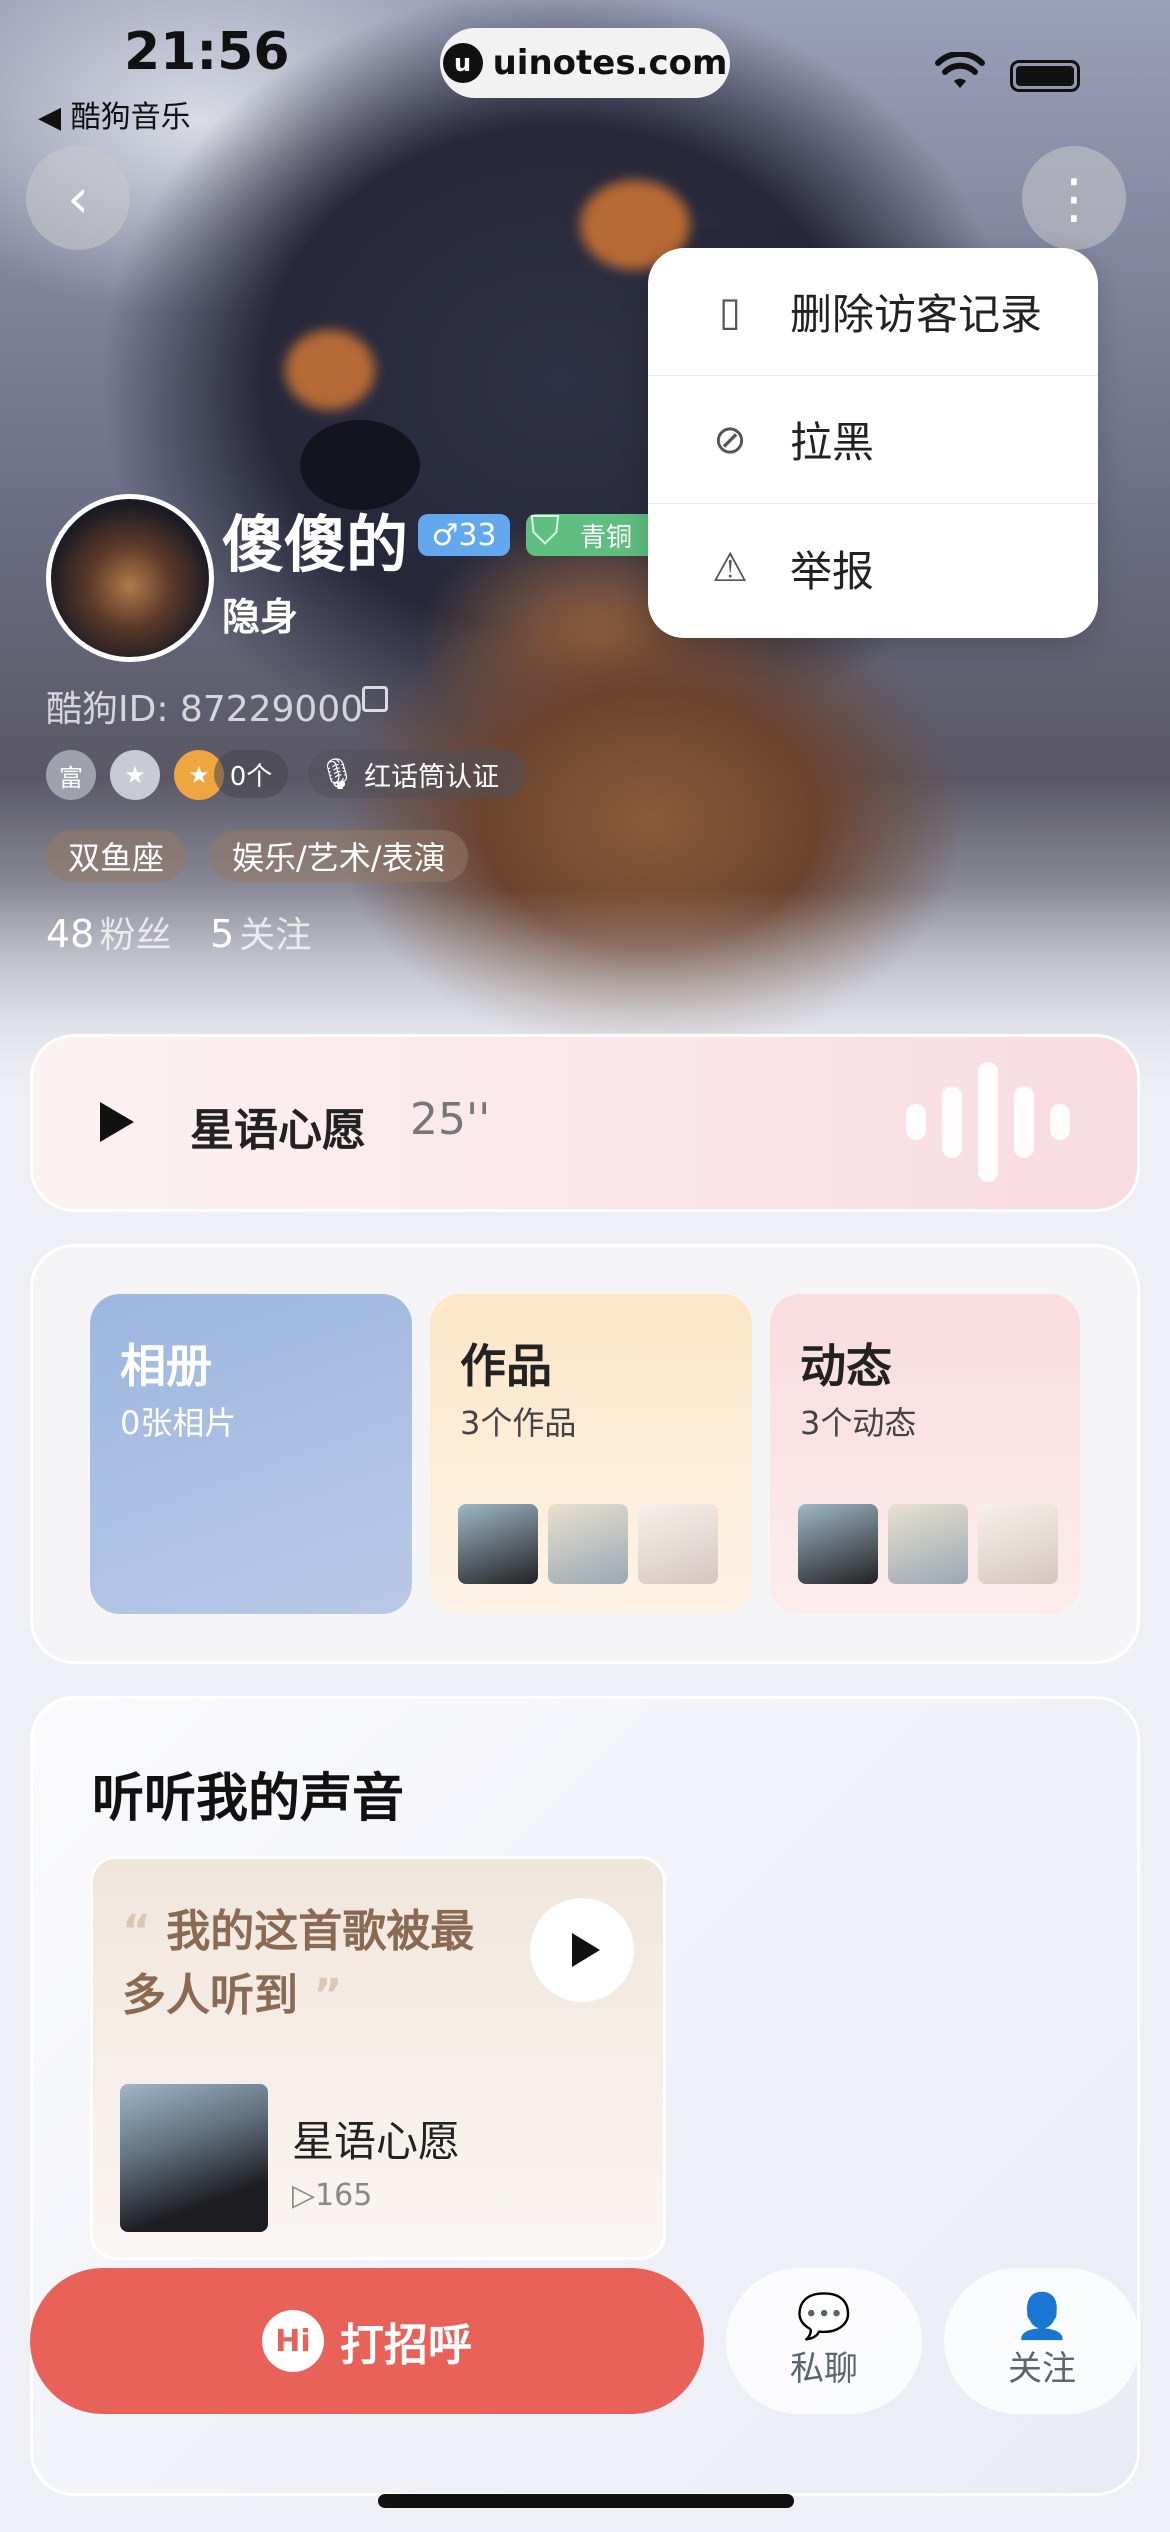 The width and height of the screenshot is (1170, 2532). What do you see at coordinates (293, 2341) in the screenshot?
I see `hi-icon: Hi` at bounding box center [293, 2341].